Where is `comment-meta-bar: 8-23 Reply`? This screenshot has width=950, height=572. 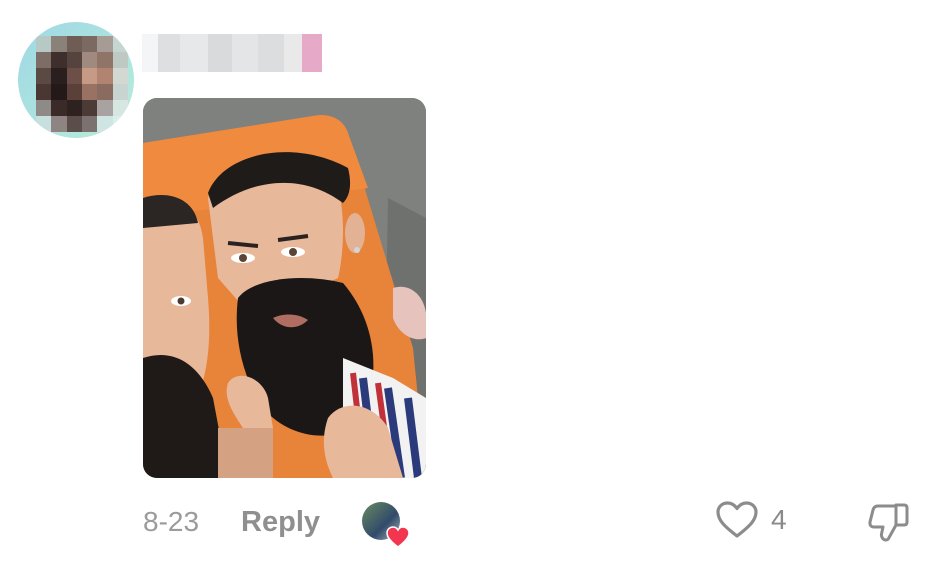
comment-meta-bar: 8-23 Reply is located at coordinates (276, 525).